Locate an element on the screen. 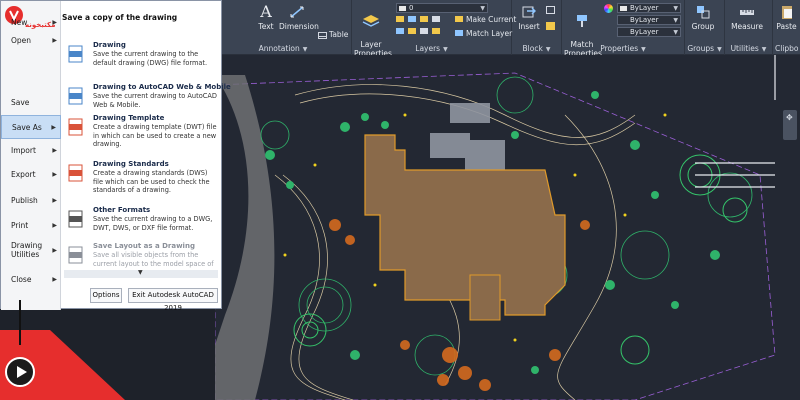 The height and width of the screenshot is (400, 800). match-layer-icon is located at coordinates (459, 33).